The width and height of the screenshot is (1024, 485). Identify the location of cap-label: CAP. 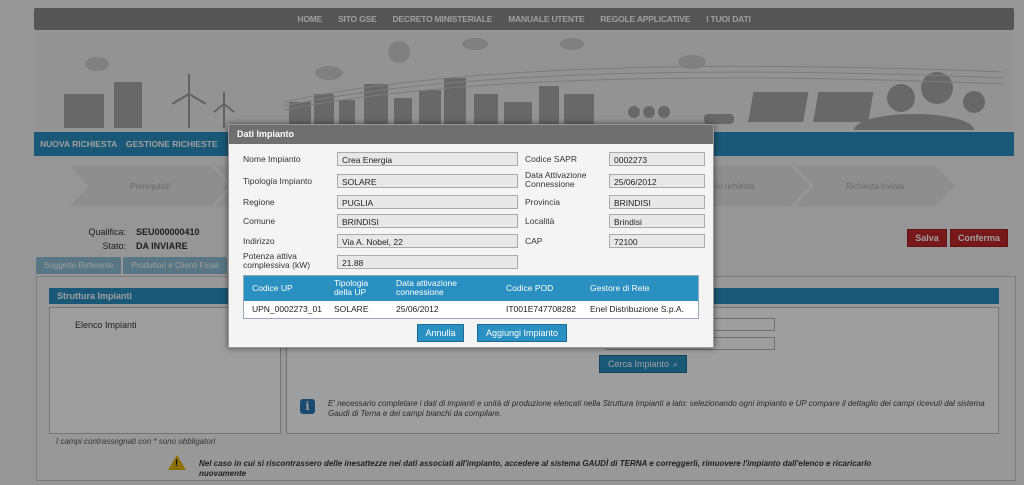
(534, 241).